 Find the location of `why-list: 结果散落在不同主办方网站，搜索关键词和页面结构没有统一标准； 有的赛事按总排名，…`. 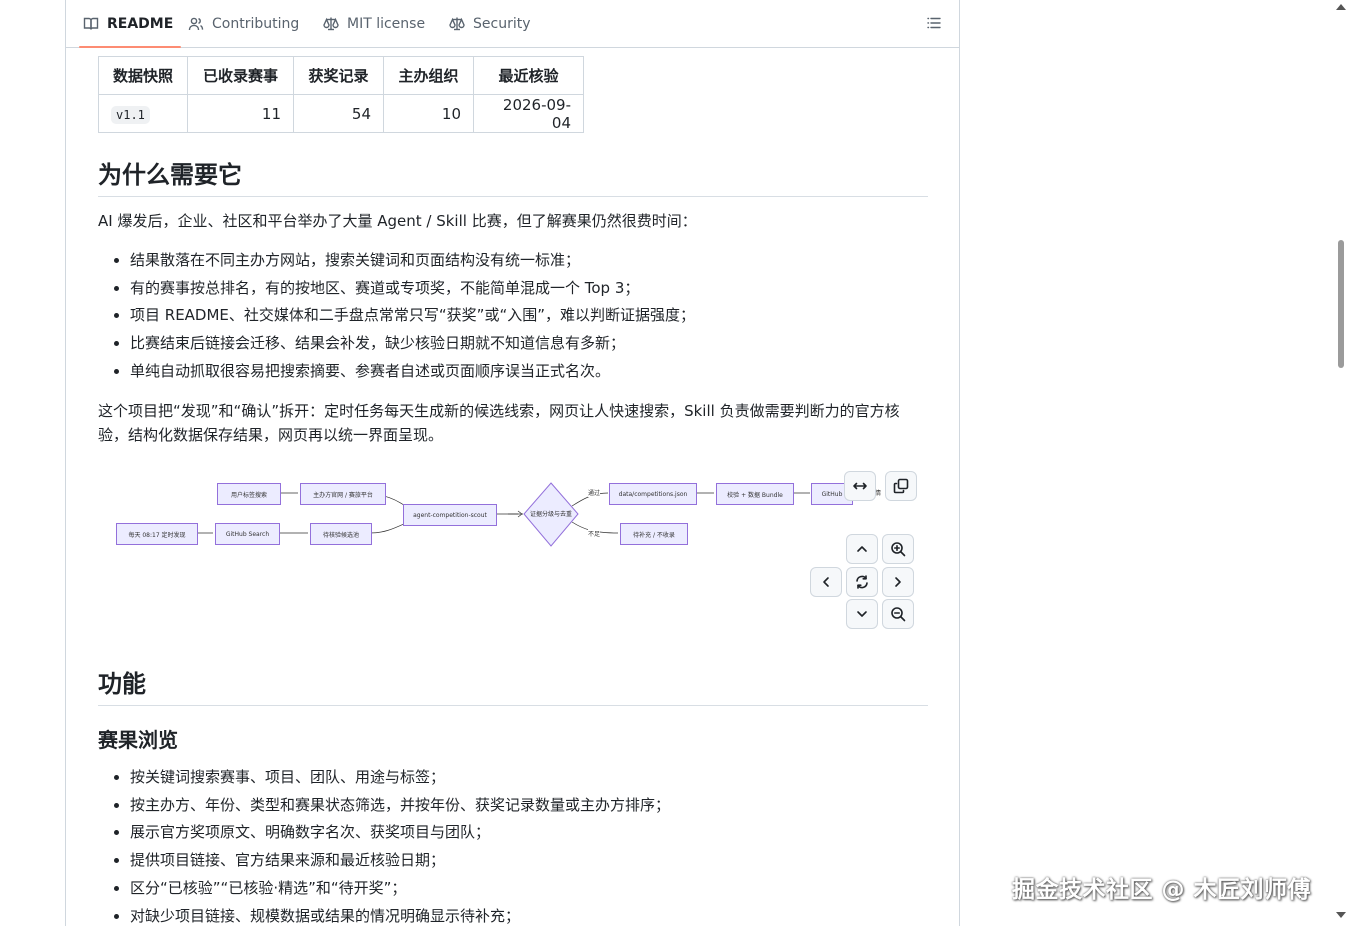

why-list: 结果散落在不同主办方网站，搜索关键词和页面结构没有统一标准； 有的赛事按总排名，… is located at coordinates (396, 316).